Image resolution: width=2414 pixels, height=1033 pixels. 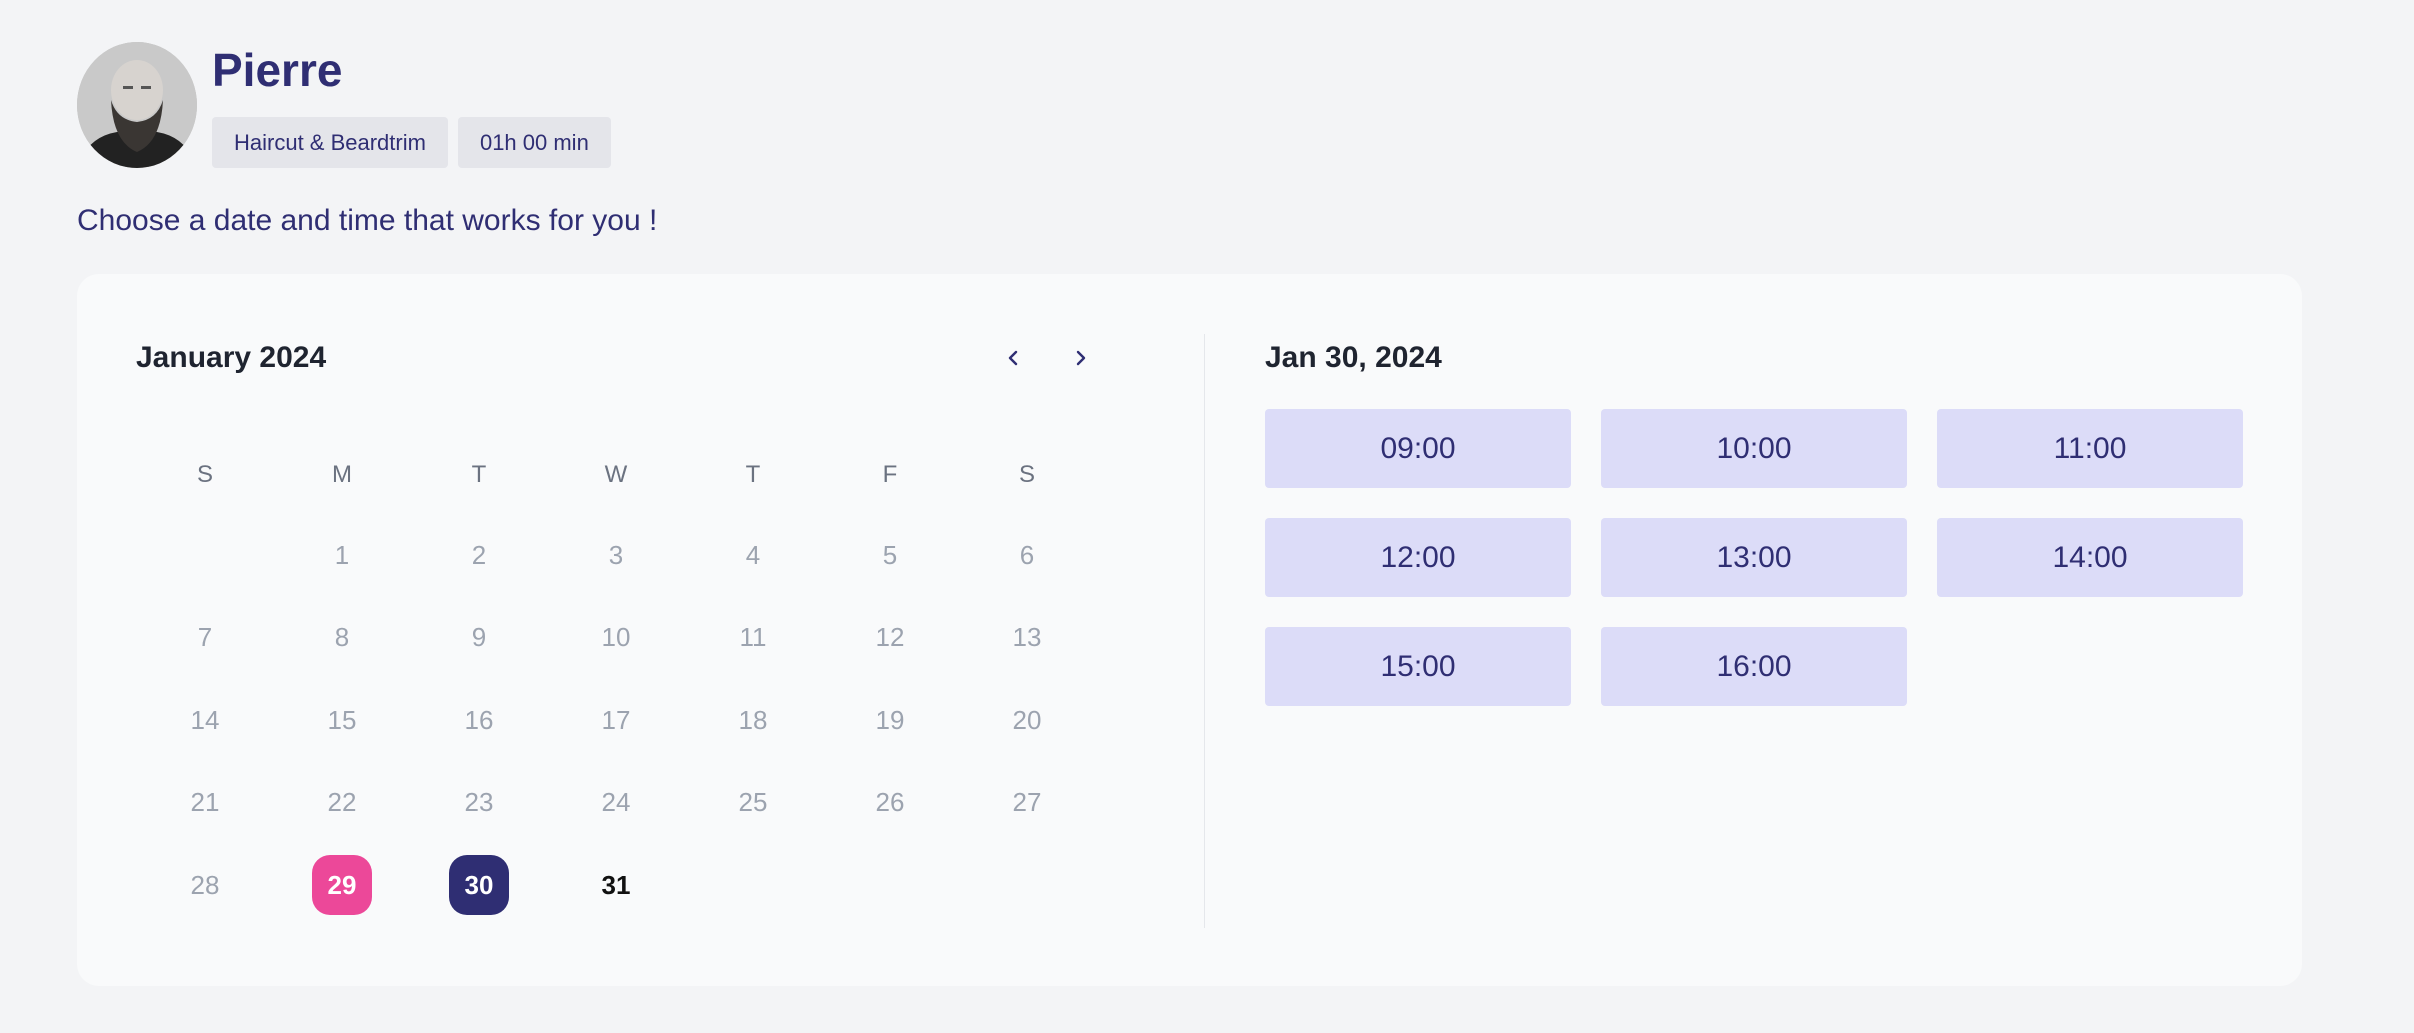 What do you see at coordinates (342, 720) in the screenshot?
I see `calendar-day: 15` at bounding box center [342, 720].